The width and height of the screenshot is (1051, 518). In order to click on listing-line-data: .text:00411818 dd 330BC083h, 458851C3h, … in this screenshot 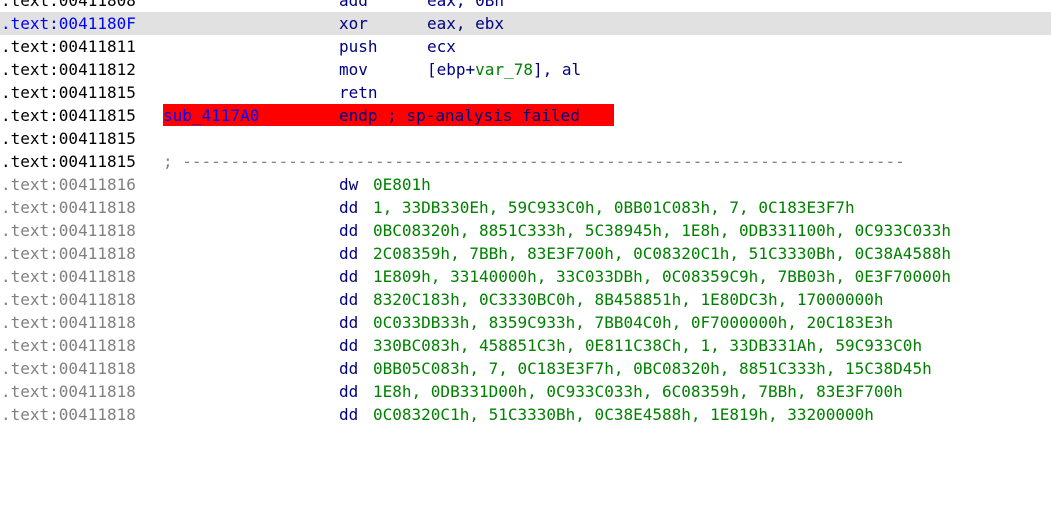, I will do `click(525, 345)`.